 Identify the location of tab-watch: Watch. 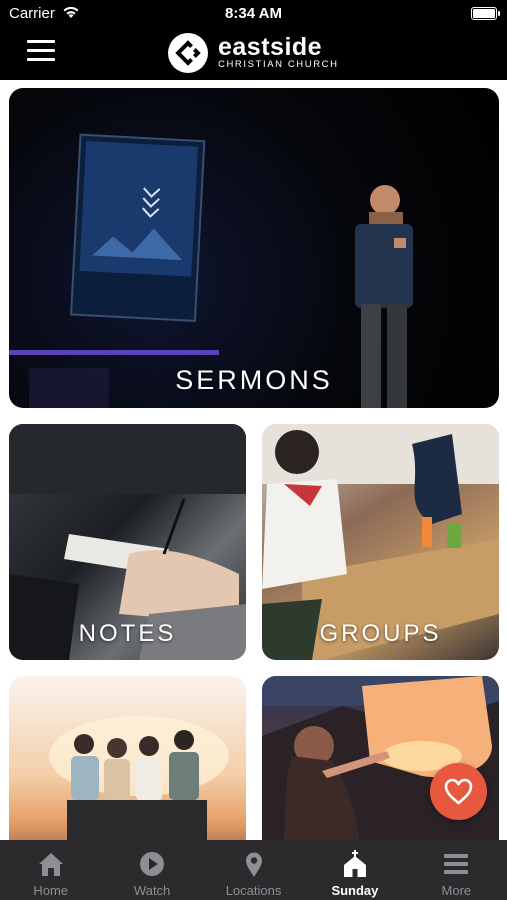
(151, 870).